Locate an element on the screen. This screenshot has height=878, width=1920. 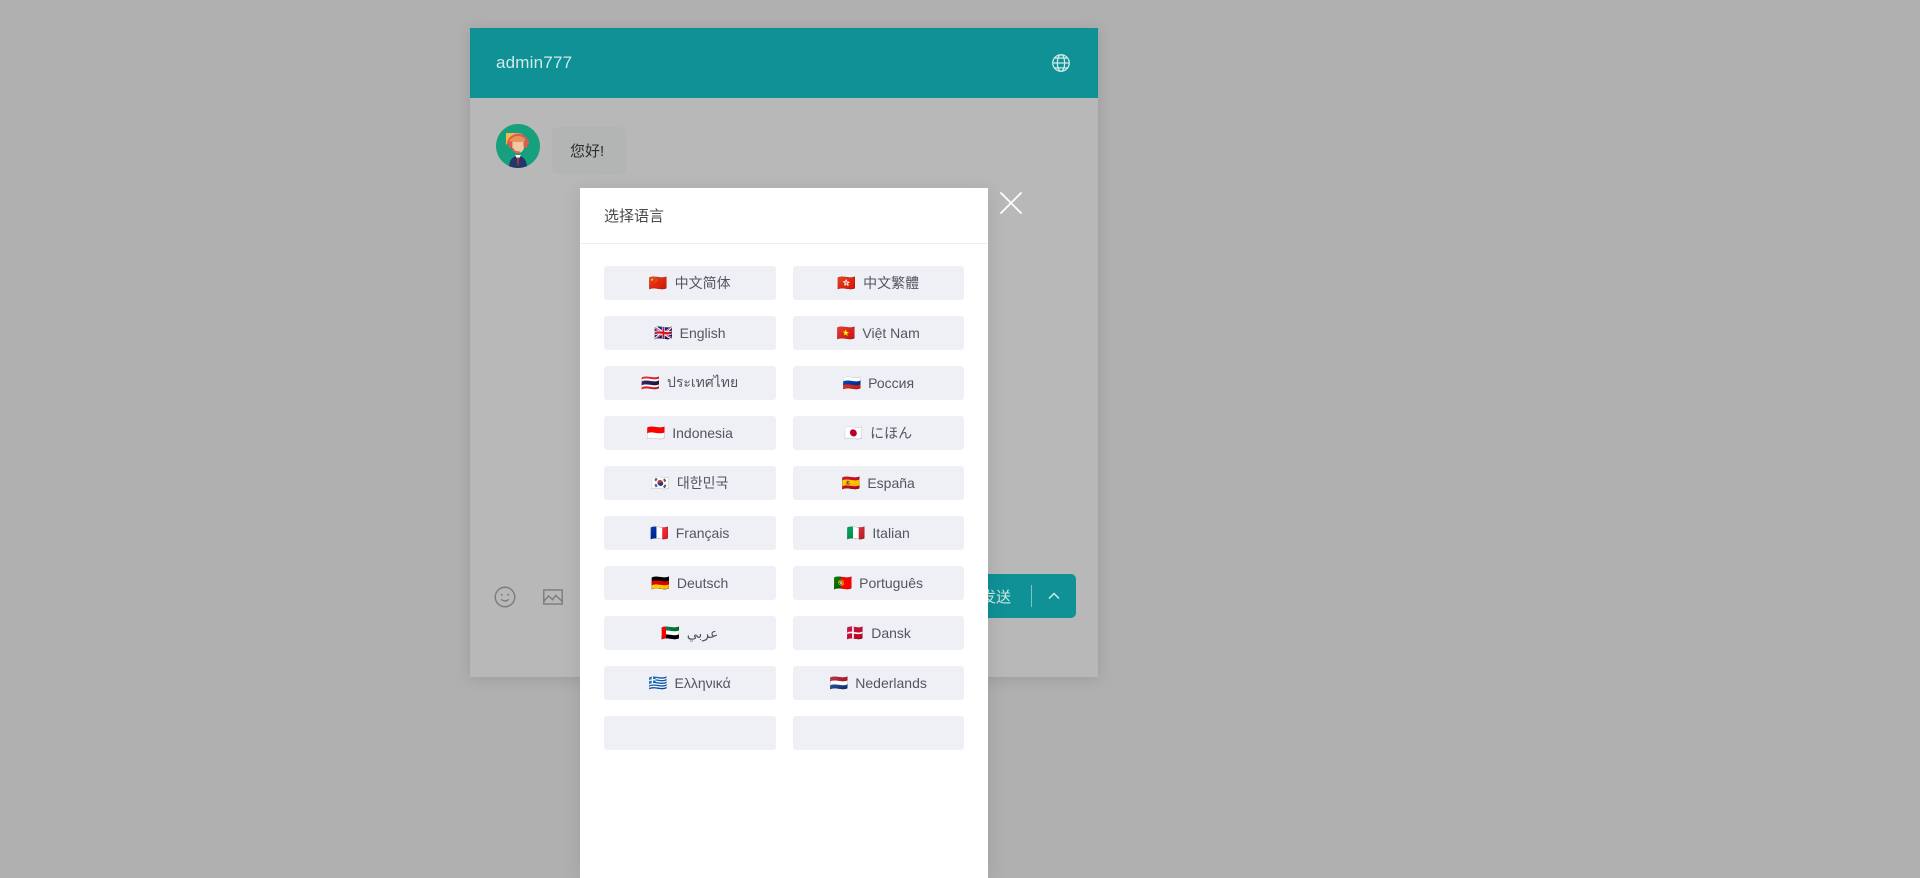
language-option-label: にほん is located at coordinates (891, 433).